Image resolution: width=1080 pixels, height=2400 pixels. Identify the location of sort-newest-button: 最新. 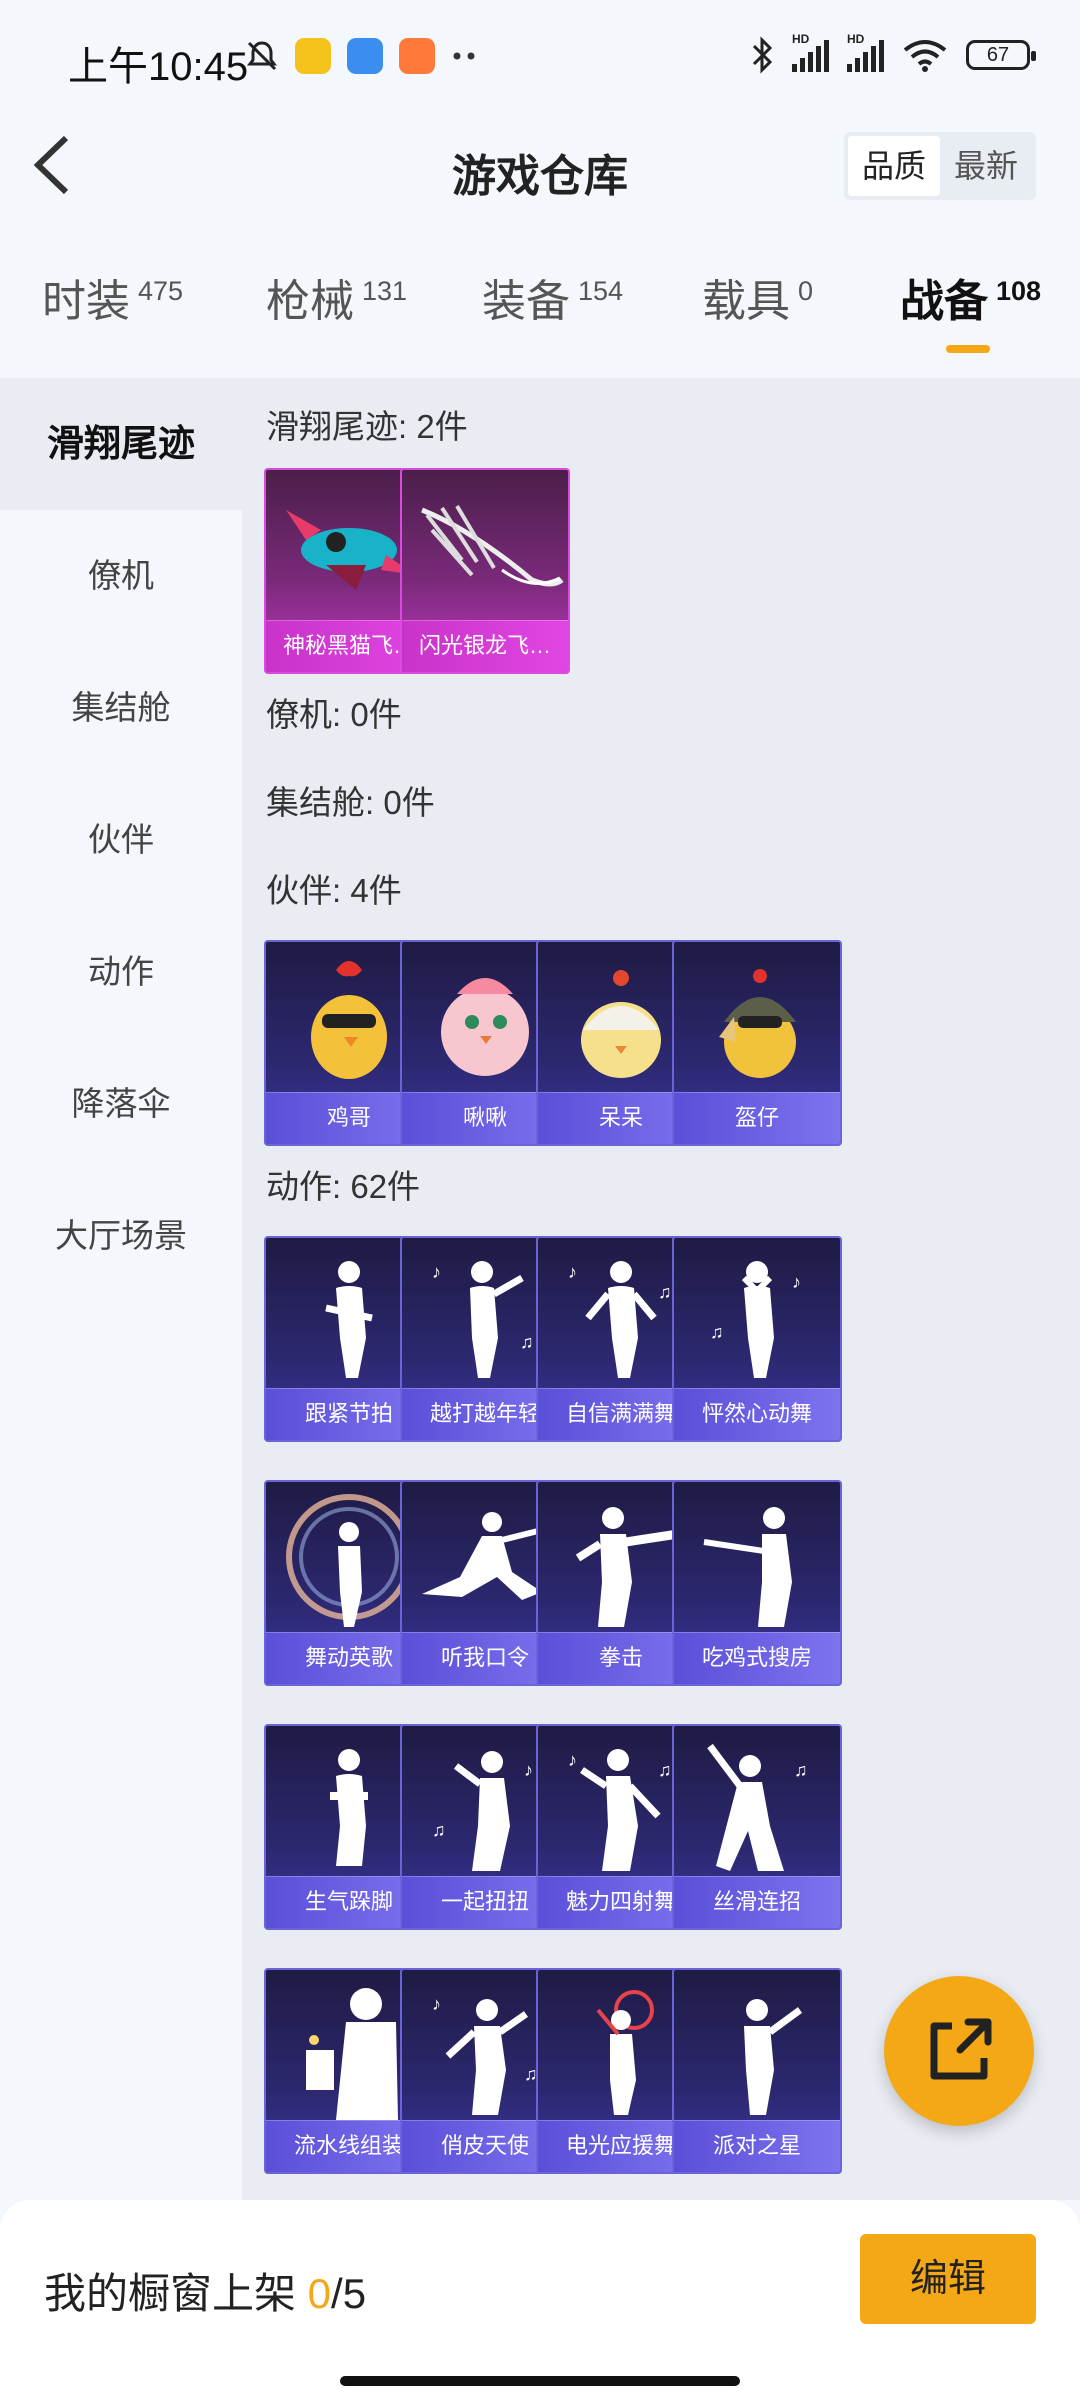
(986, 166).